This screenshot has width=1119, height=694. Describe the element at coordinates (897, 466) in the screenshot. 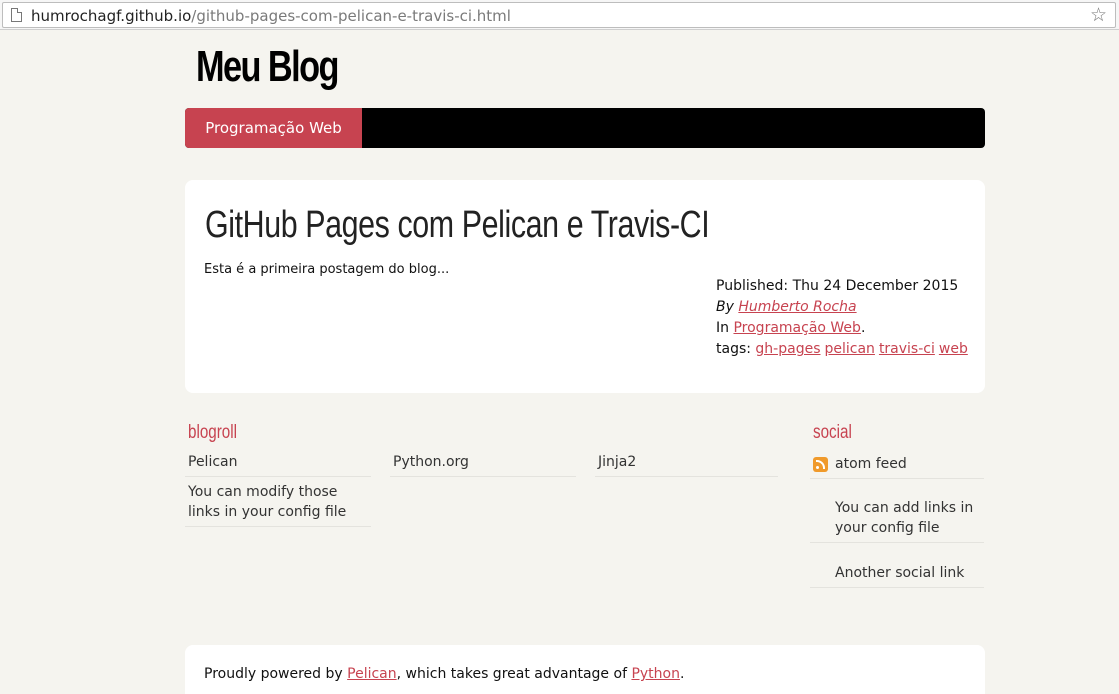

I see `social-link-atom-feed: atom feed` at that location.